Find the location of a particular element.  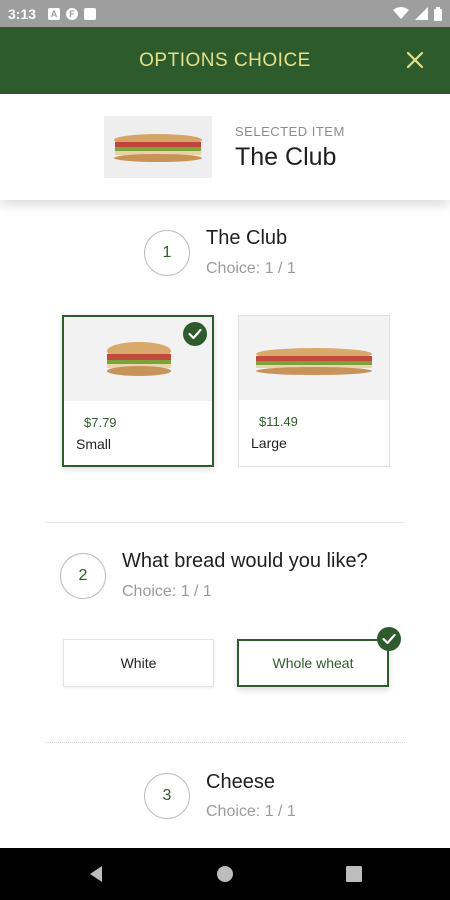

step-1-number: 1 is located at coordinates (167, 253).